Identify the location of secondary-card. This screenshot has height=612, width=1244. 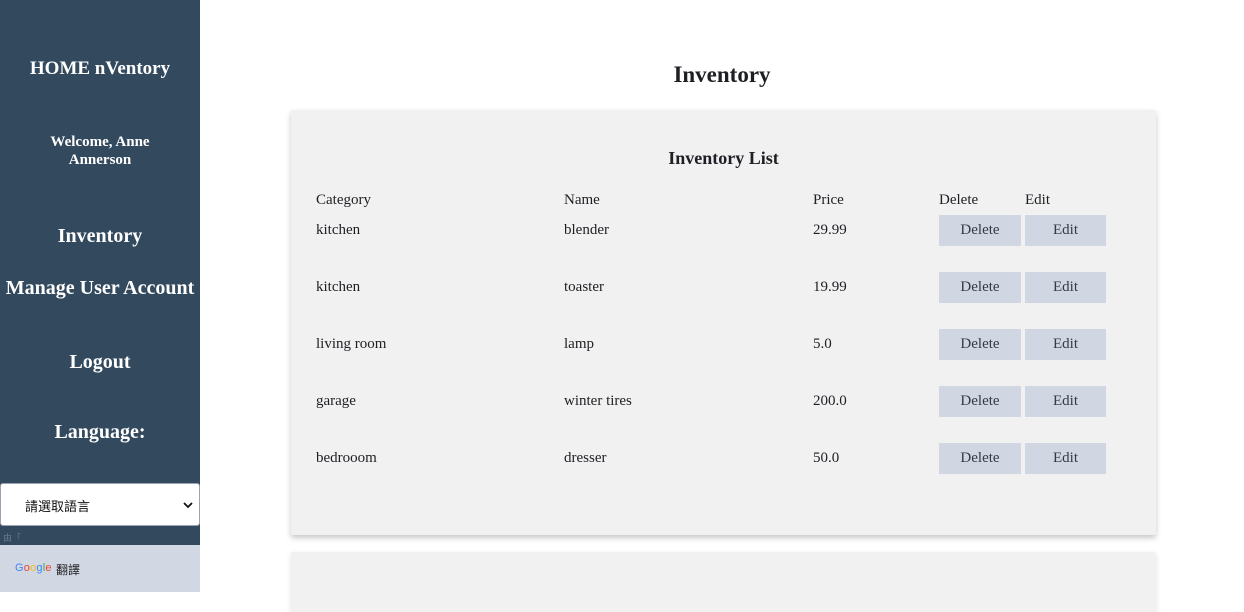
(723, 582).